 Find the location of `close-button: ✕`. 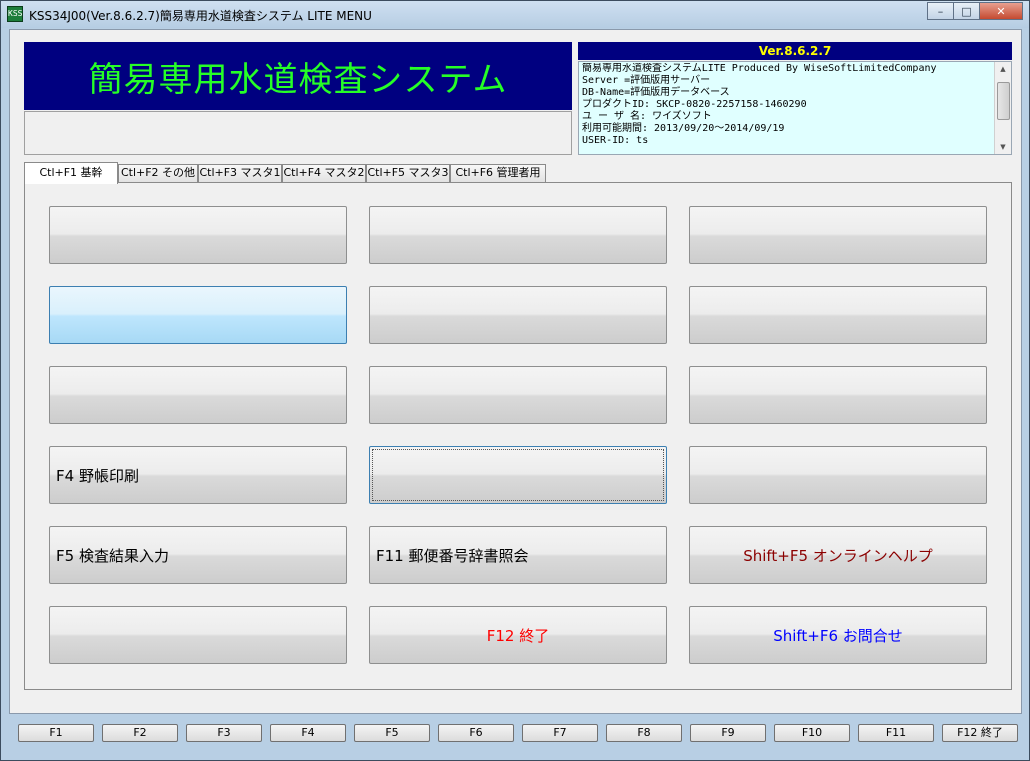

close-button: ✕ is located at coordinates (1001, 11).